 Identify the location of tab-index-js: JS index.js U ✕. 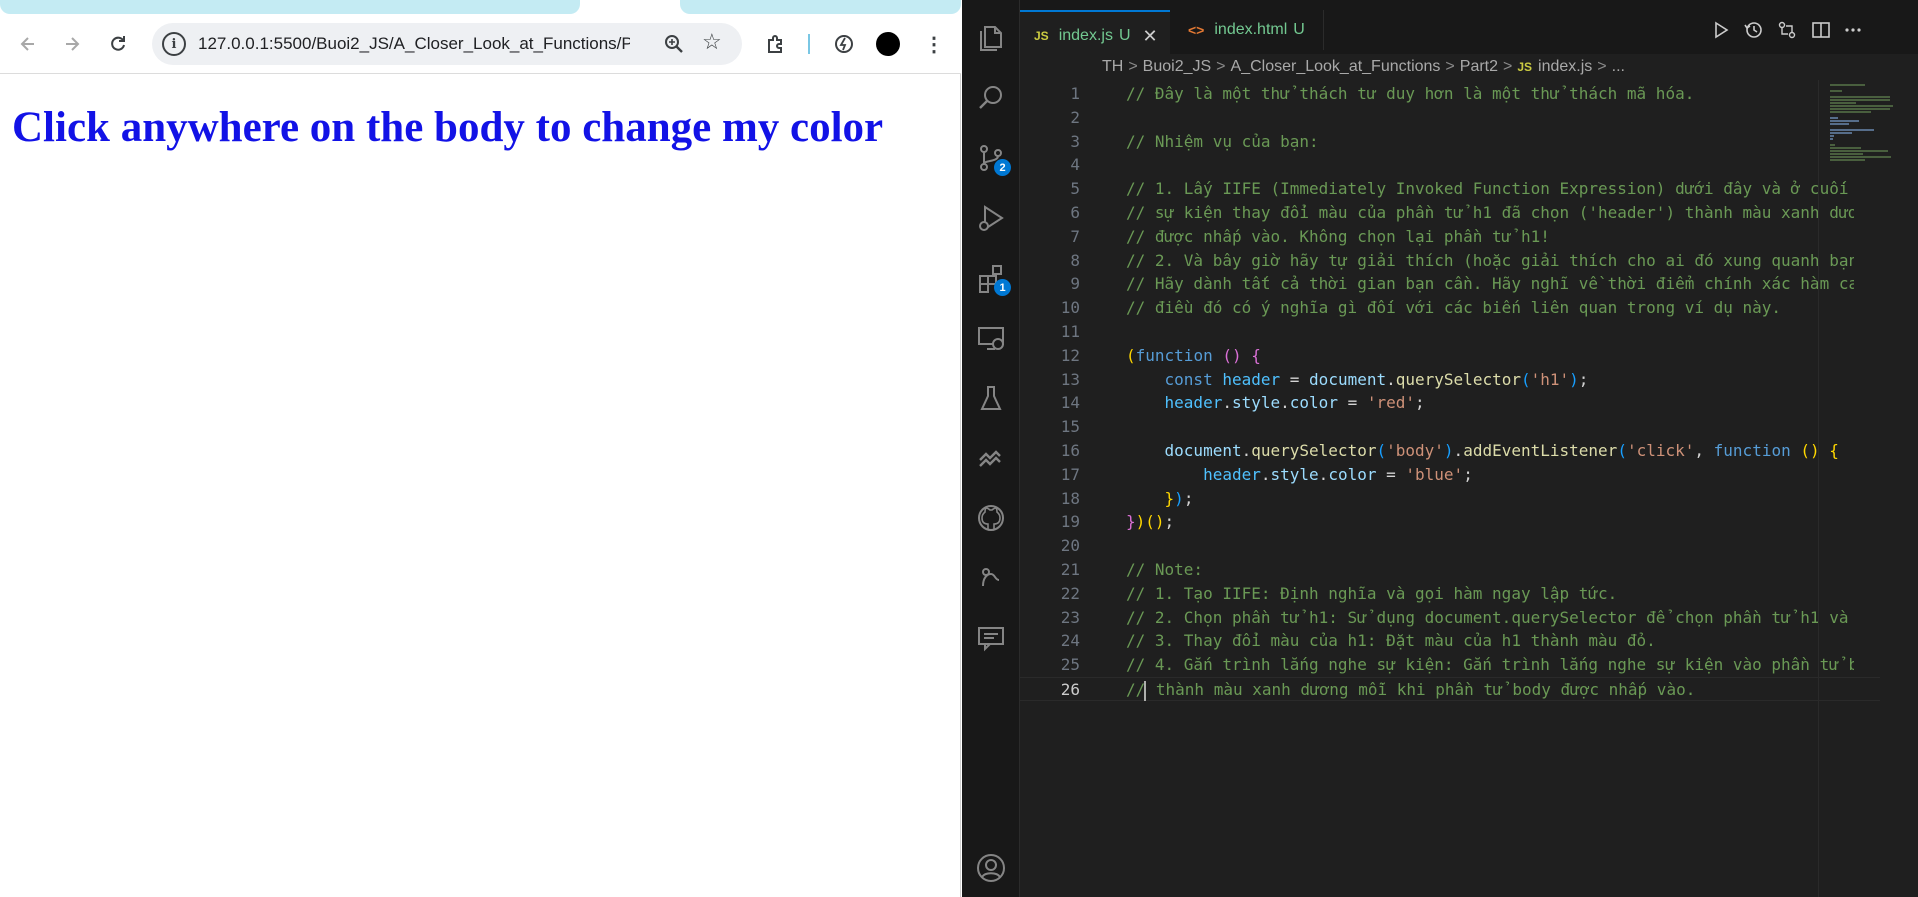
(1095, 35).